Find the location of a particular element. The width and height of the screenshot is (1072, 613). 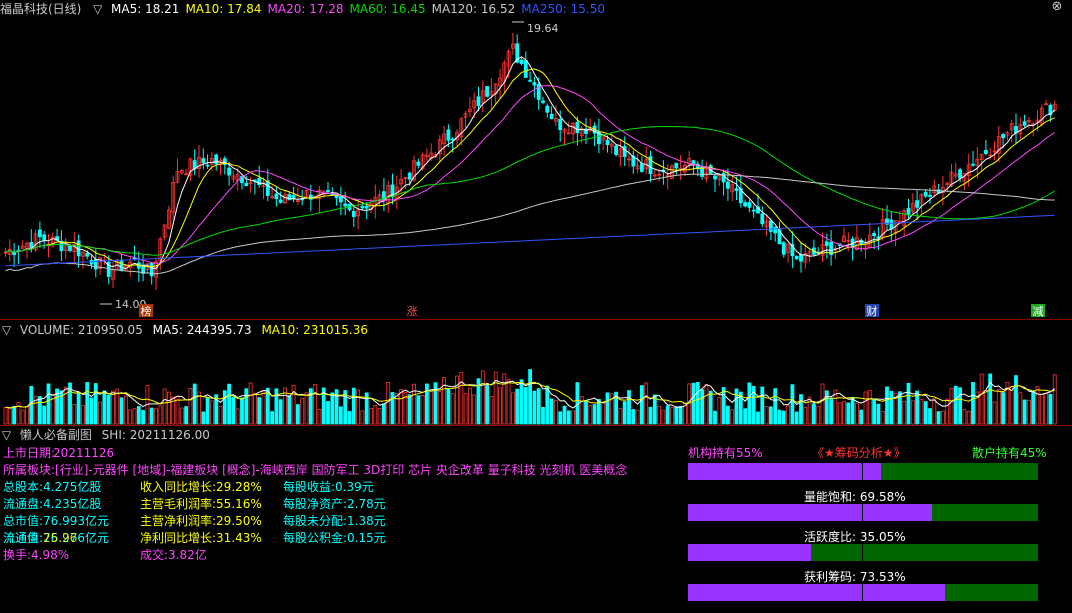

gauge-label: 量能饱和: 69.58% is located at coordinates (855, 497).